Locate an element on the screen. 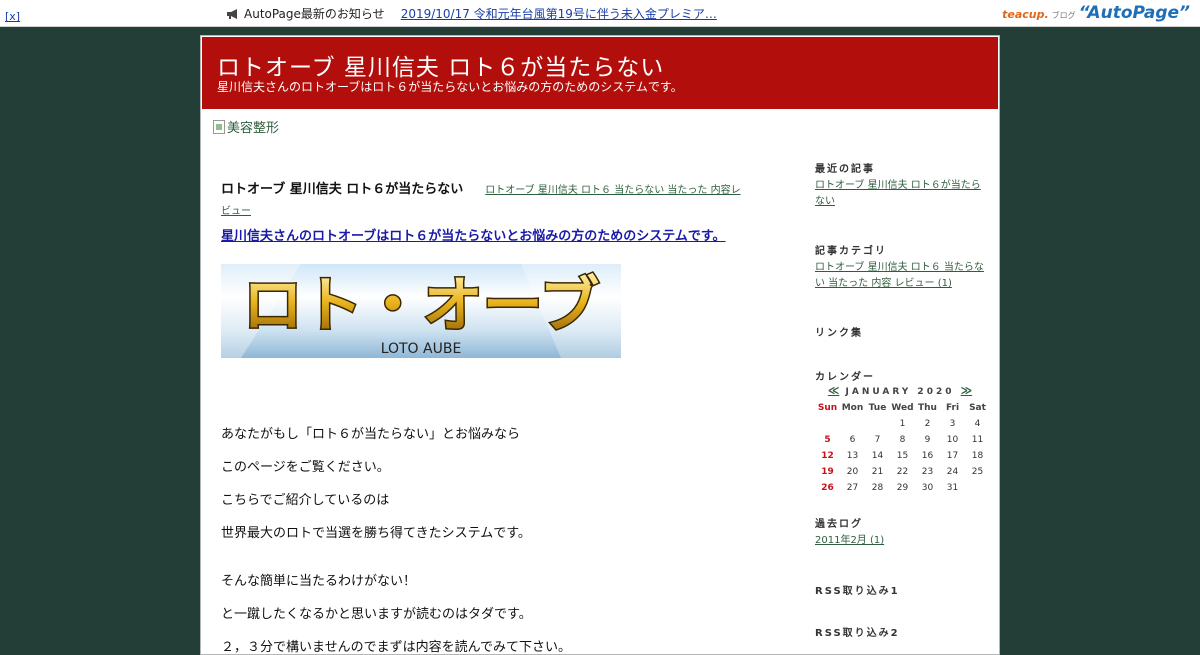 This screenshot has width=1200, height=655. calendar-day: 30 is located at coordinates (927, 488).